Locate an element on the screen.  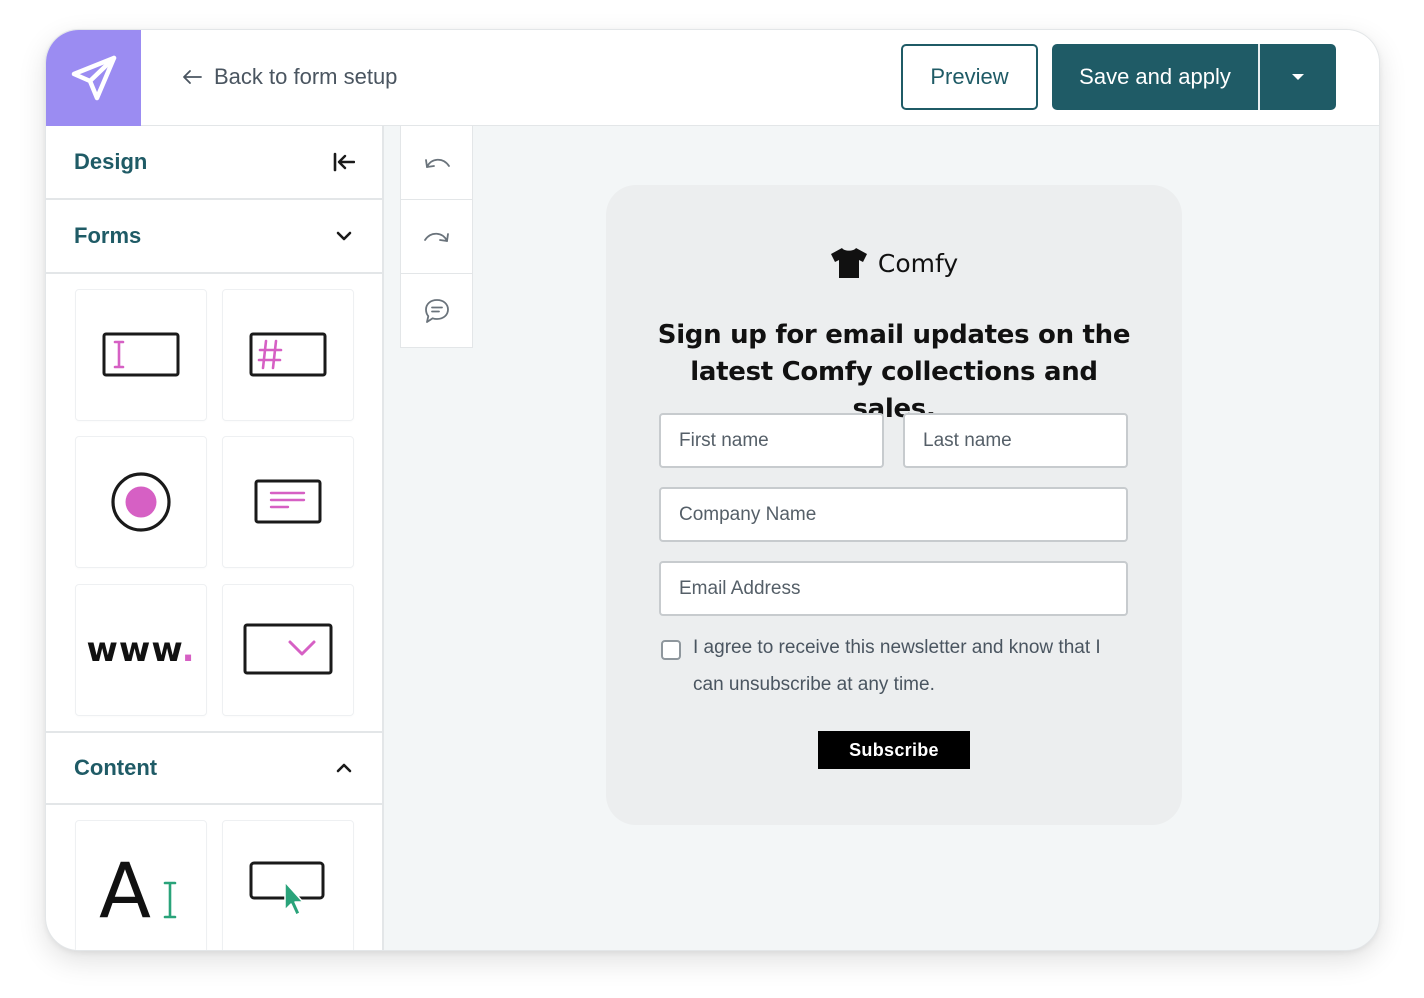
dropdown-field-tile is located at coordinates (288, 650).